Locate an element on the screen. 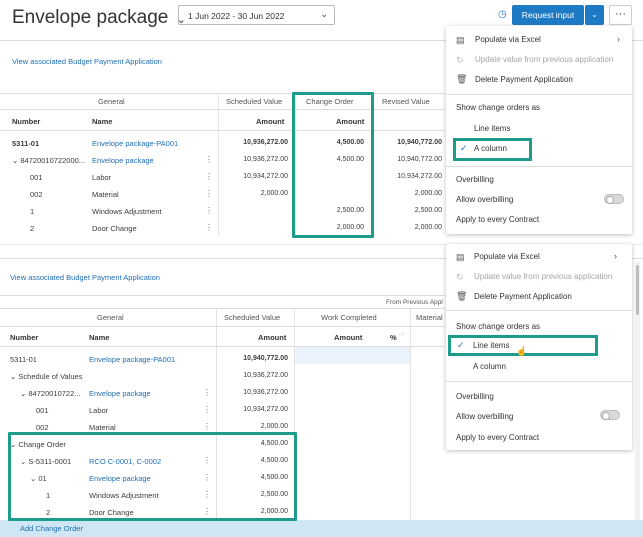  more-options-button: ··· is located at coordinates (620, 15).